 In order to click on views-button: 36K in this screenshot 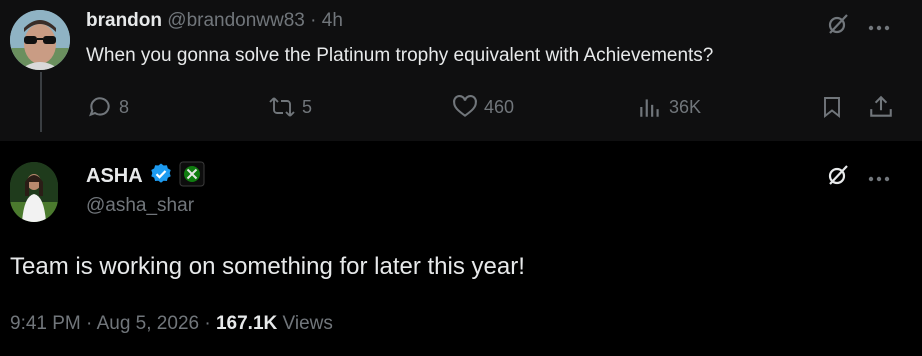, I will do `click(669, 107)`.